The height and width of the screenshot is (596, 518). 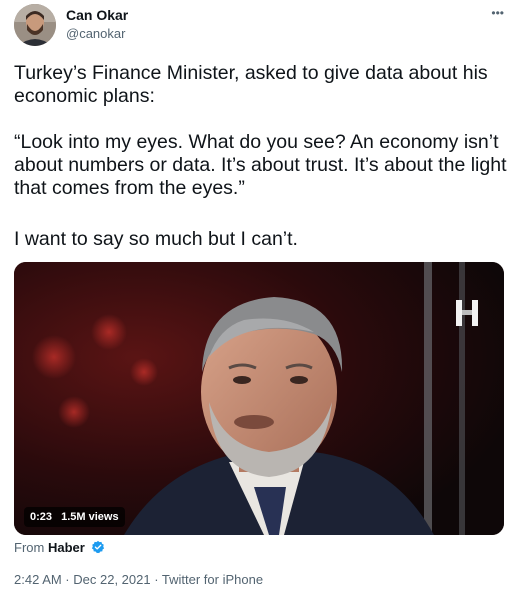 I want to click on avatar-image, so click(x=35, y=25).